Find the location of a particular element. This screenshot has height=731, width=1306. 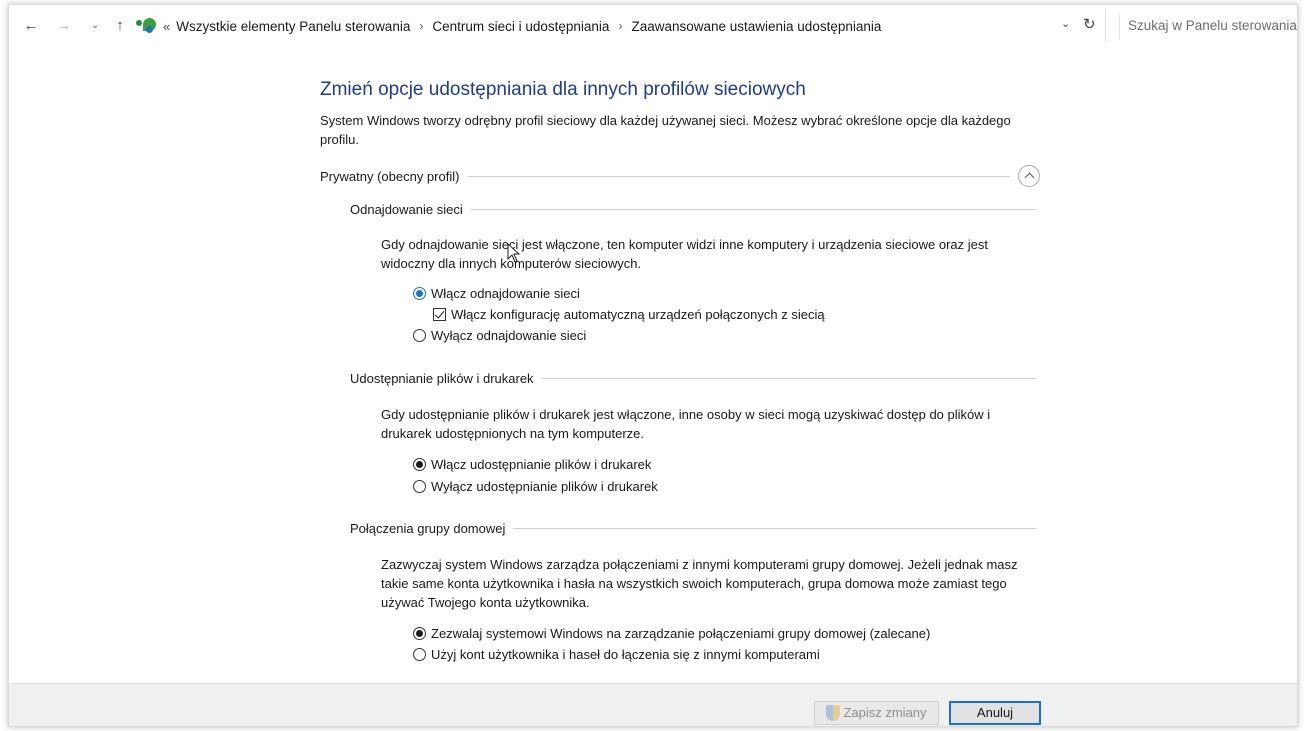

option-label: Włącz udostępnianie plików i drukarek is located at coordinates (541, 464).